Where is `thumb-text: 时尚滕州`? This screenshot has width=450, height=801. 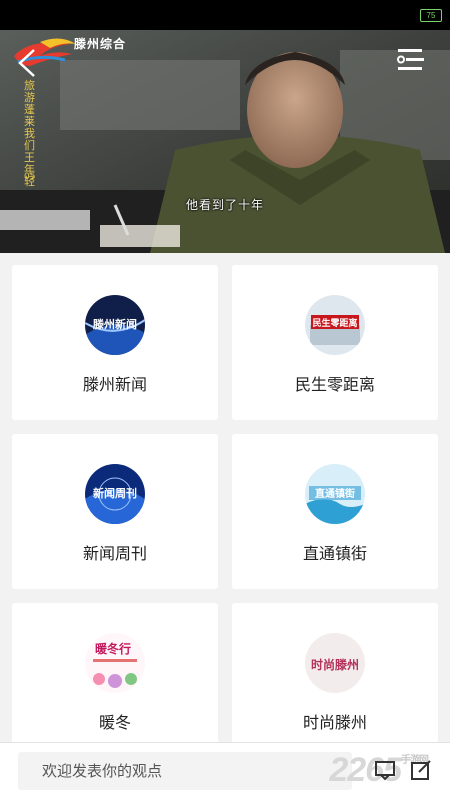
thumb-text: 时尚滕州 is located at coordinates (335, 664).